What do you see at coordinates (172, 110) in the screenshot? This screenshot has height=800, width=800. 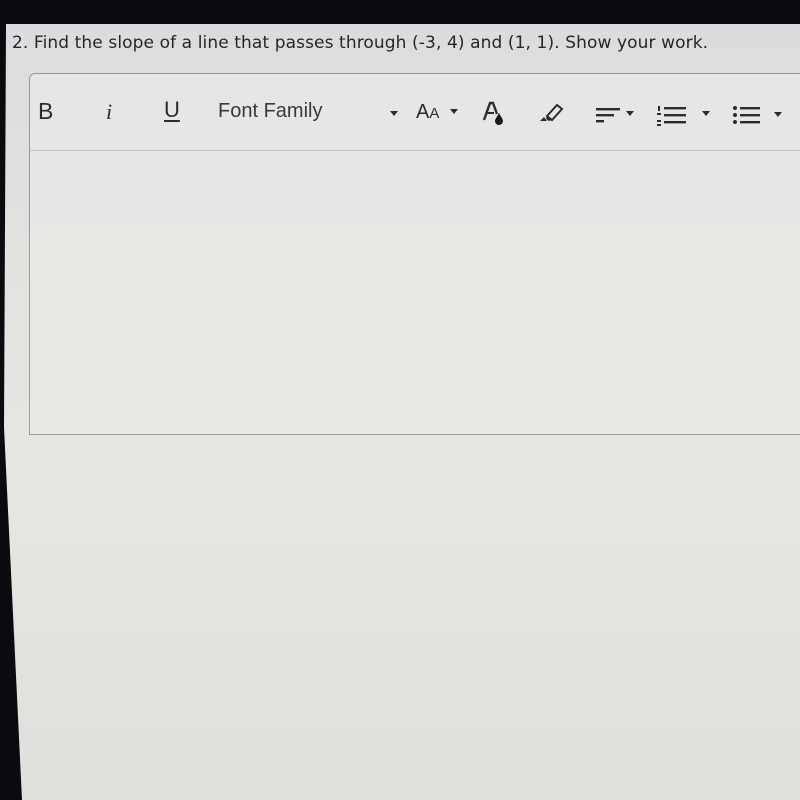 I see `underline-button: U` at bounding box center [172, 110].